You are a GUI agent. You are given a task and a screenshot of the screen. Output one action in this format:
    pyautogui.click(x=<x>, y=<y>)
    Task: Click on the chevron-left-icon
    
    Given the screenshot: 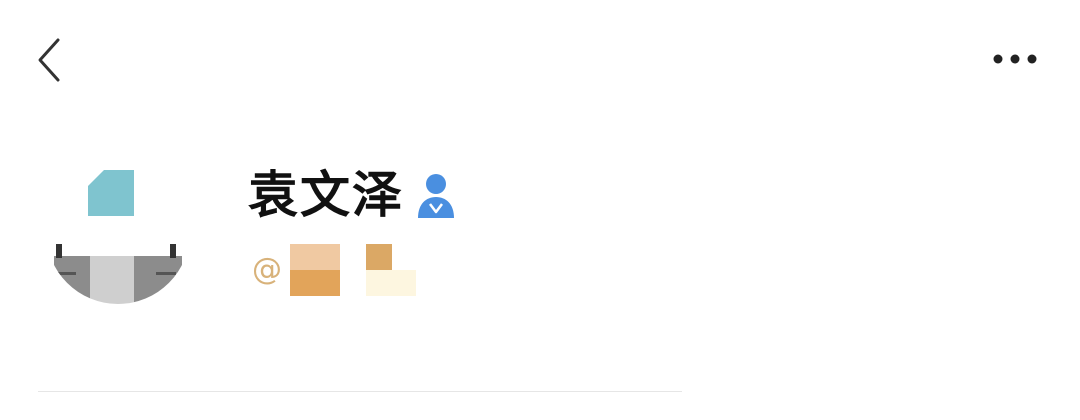 What is the action you would take?
    pyautogui.click(x=49, y=60)
    